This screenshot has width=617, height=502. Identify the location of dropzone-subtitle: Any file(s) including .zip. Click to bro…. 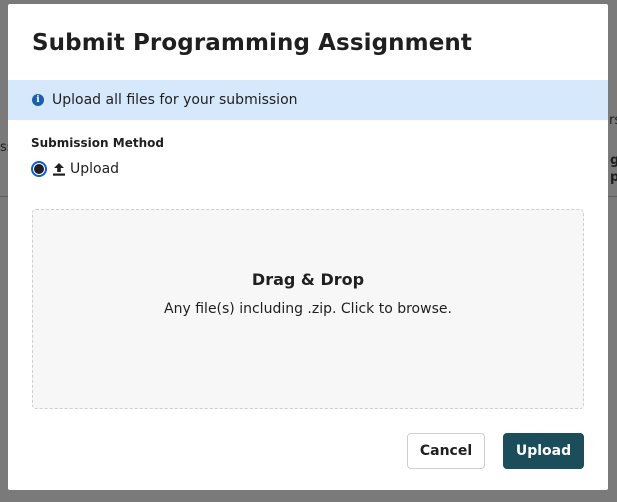
(308, 309).